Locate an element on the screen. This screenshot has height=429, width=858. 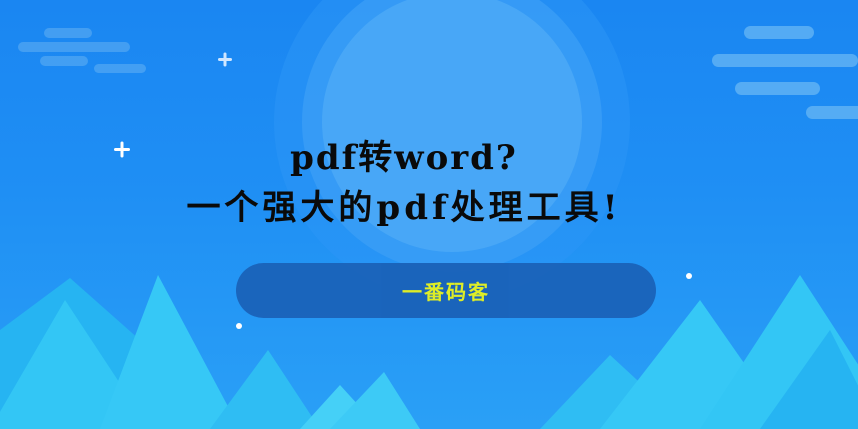
brand-pill: 一番码客 is located at coordinates (446, 290).